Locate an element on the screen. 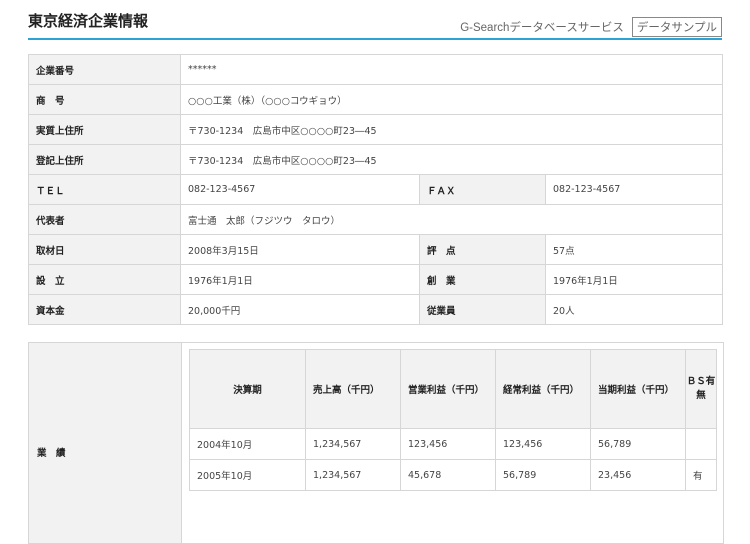 The height and width of the screenshot is (544, 750). score-label: 評 点 is located at coordinates (482, 249).